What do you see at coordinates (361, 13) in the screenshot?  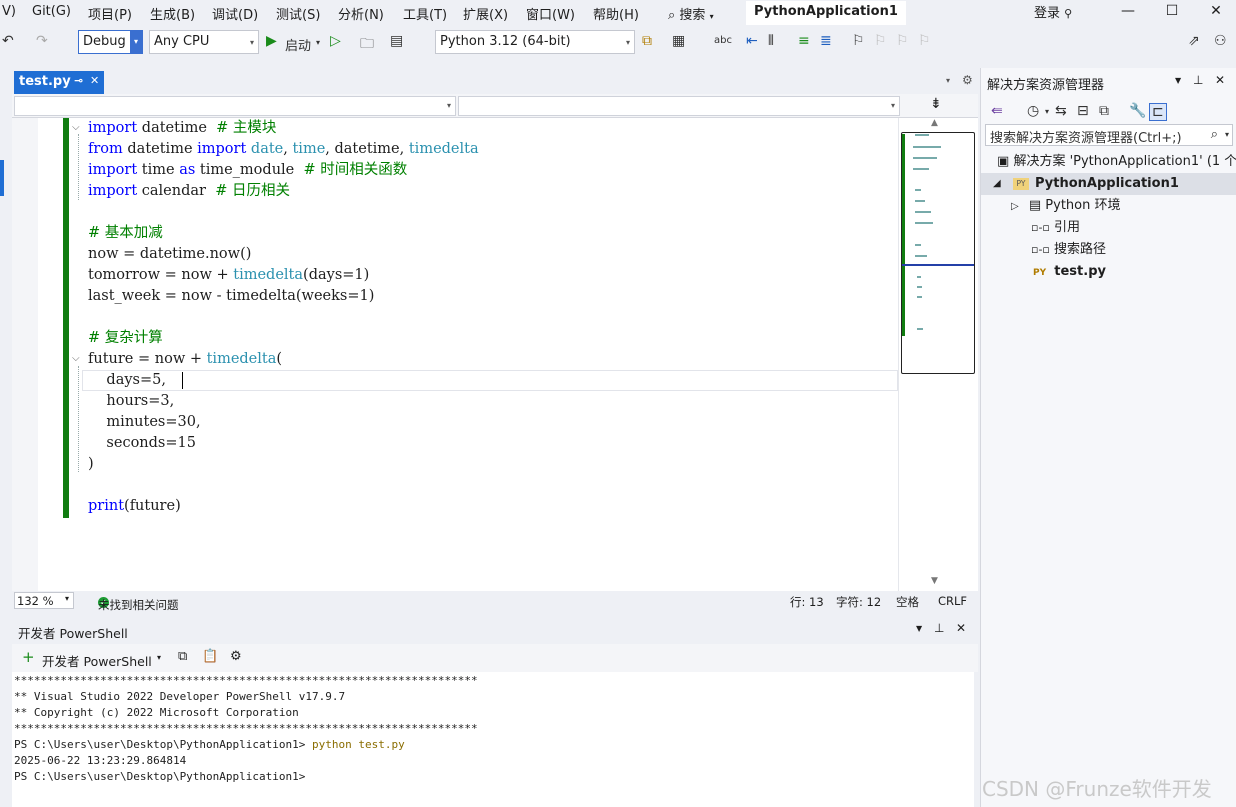 I see `menu-analyze: 分析(N)` at bounding box center [361, 13].